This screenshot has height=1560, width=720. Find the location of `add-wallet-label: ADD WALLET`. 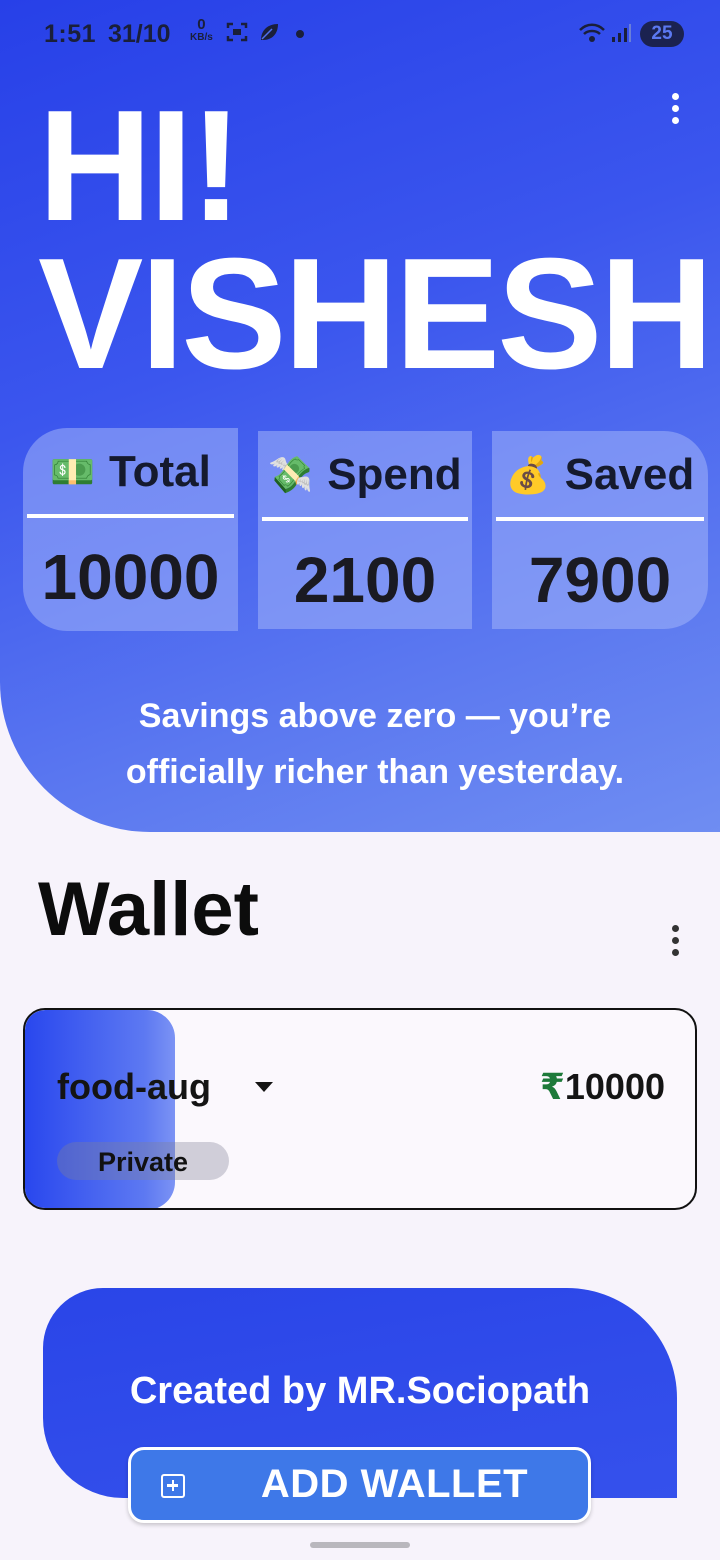

add-wallet-label: ADD WALLET is located at coordinates (394, 1484).